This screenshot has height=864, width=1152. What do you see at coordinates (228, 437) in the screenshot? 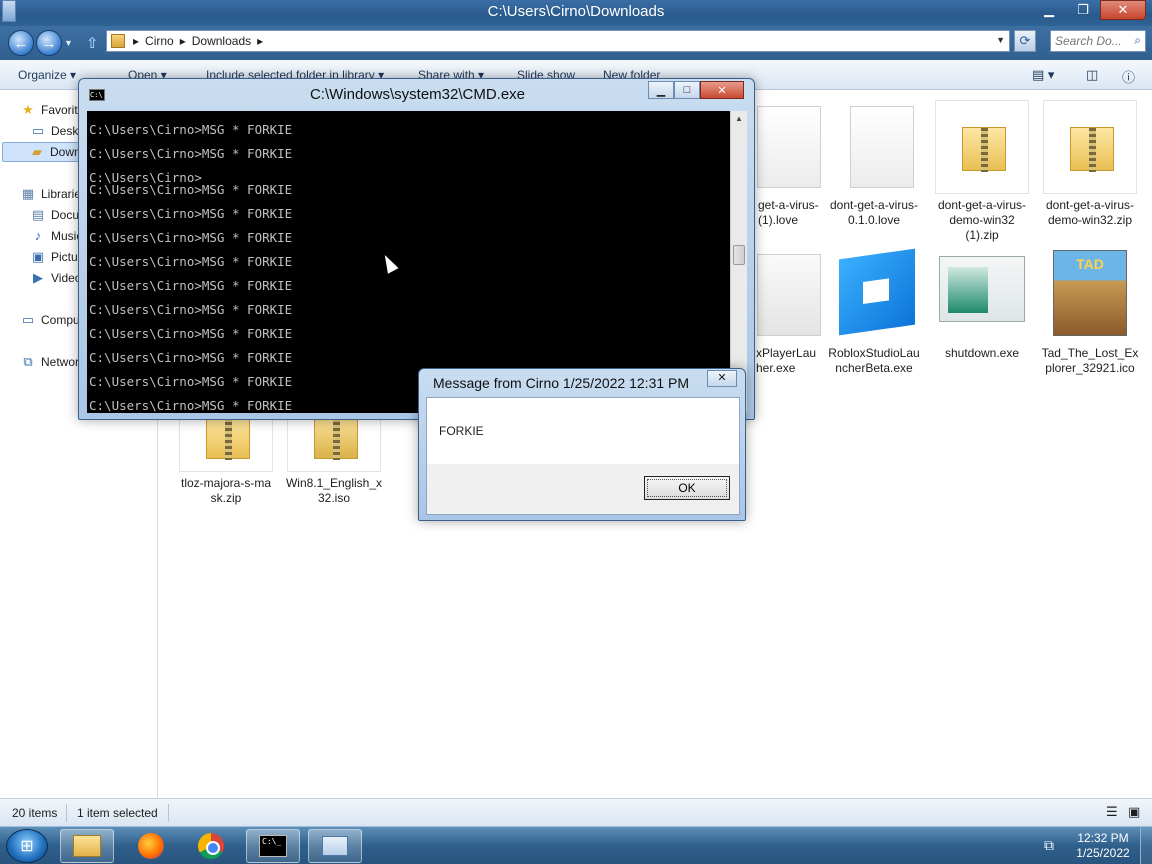
I see `zip-folder-icon` at bounding box center [228, 437].